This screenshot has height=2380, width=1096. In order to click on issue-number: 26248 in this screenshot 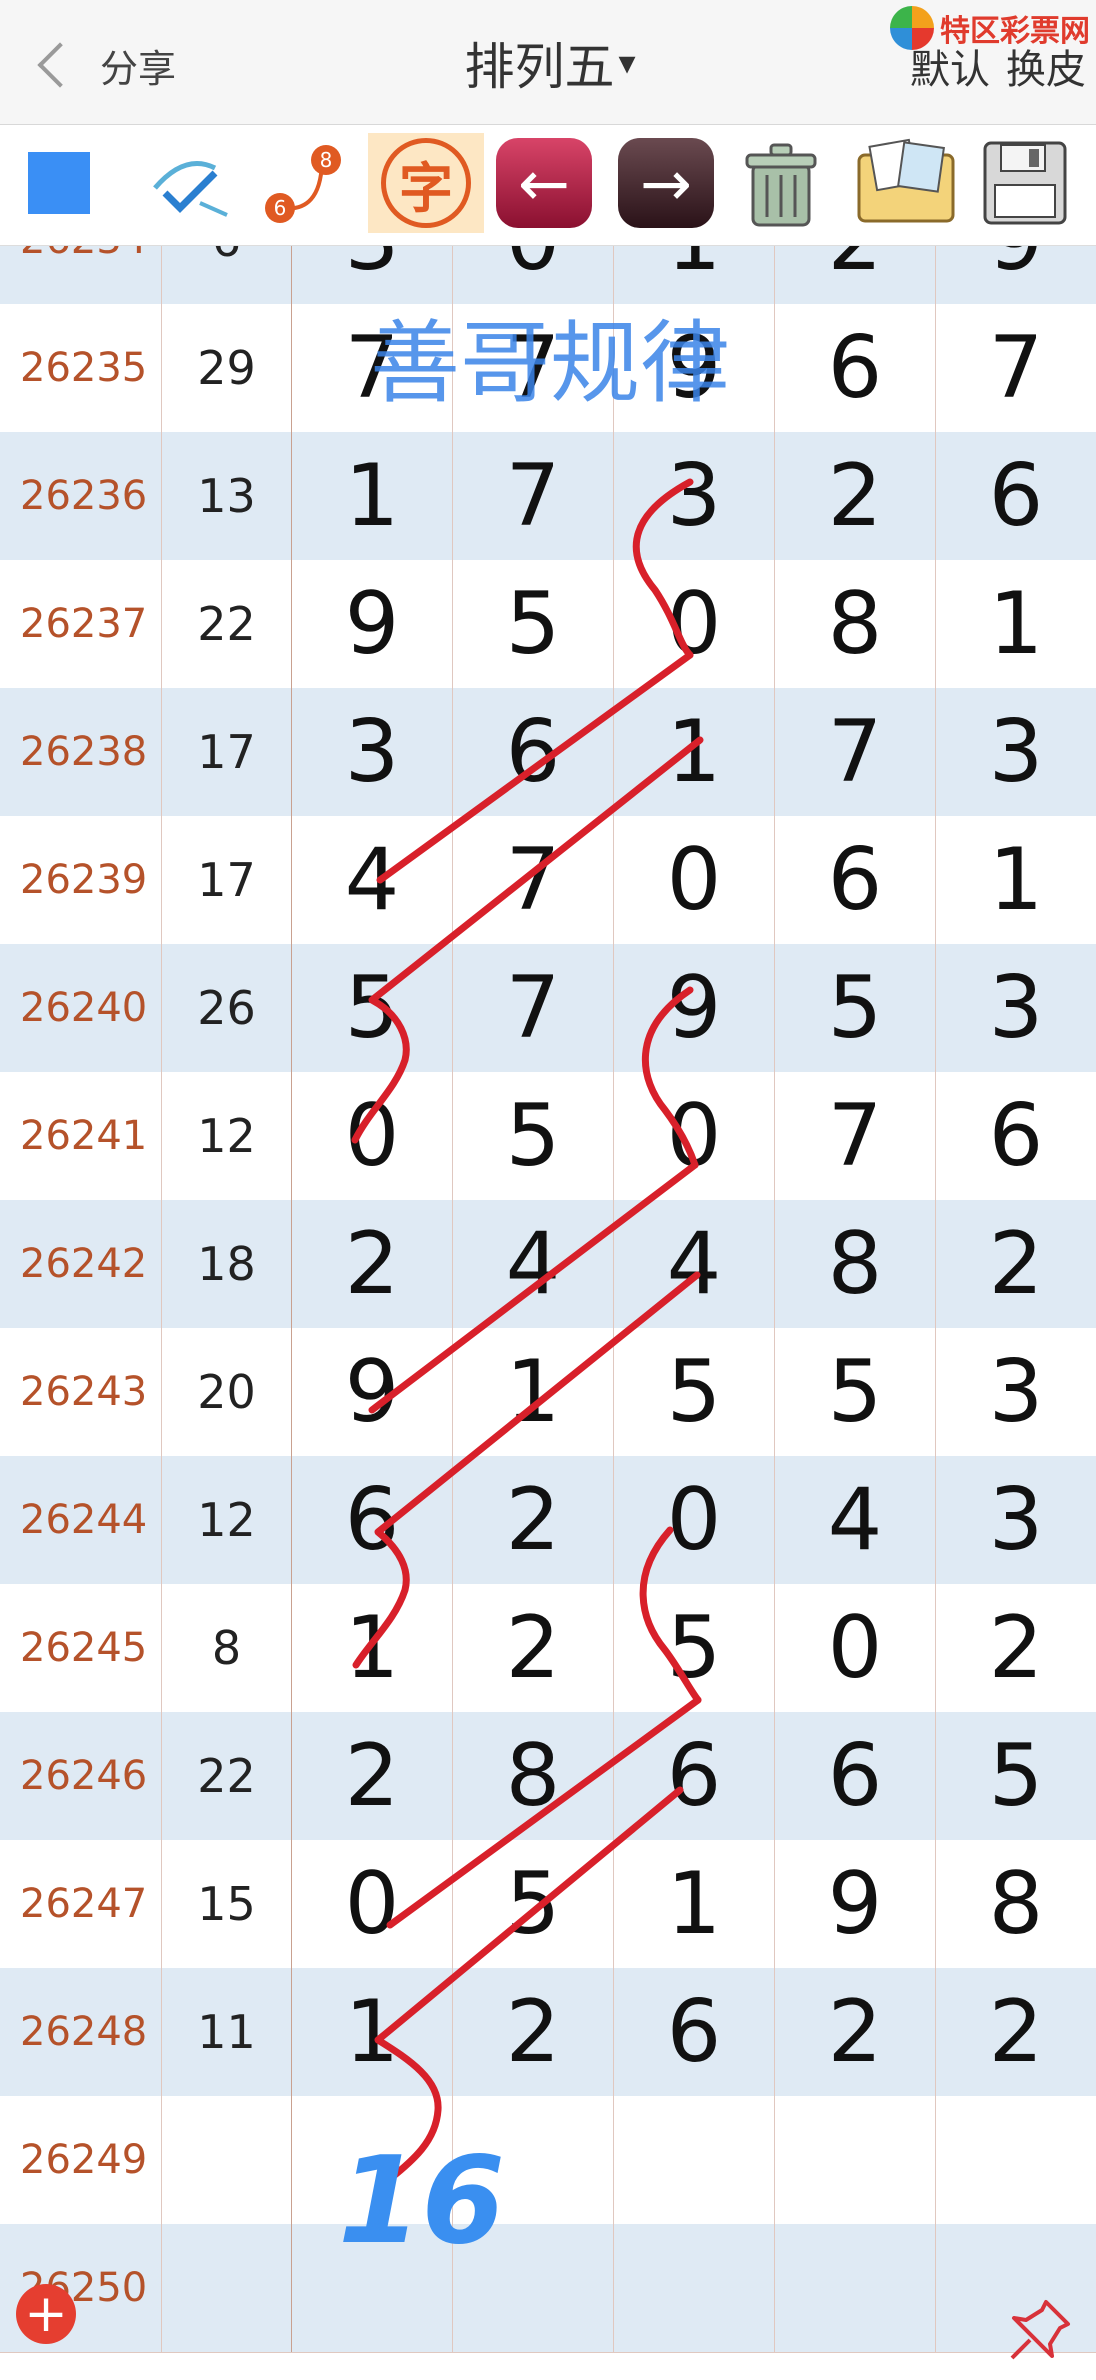, I will do `click(81, 2032)`.